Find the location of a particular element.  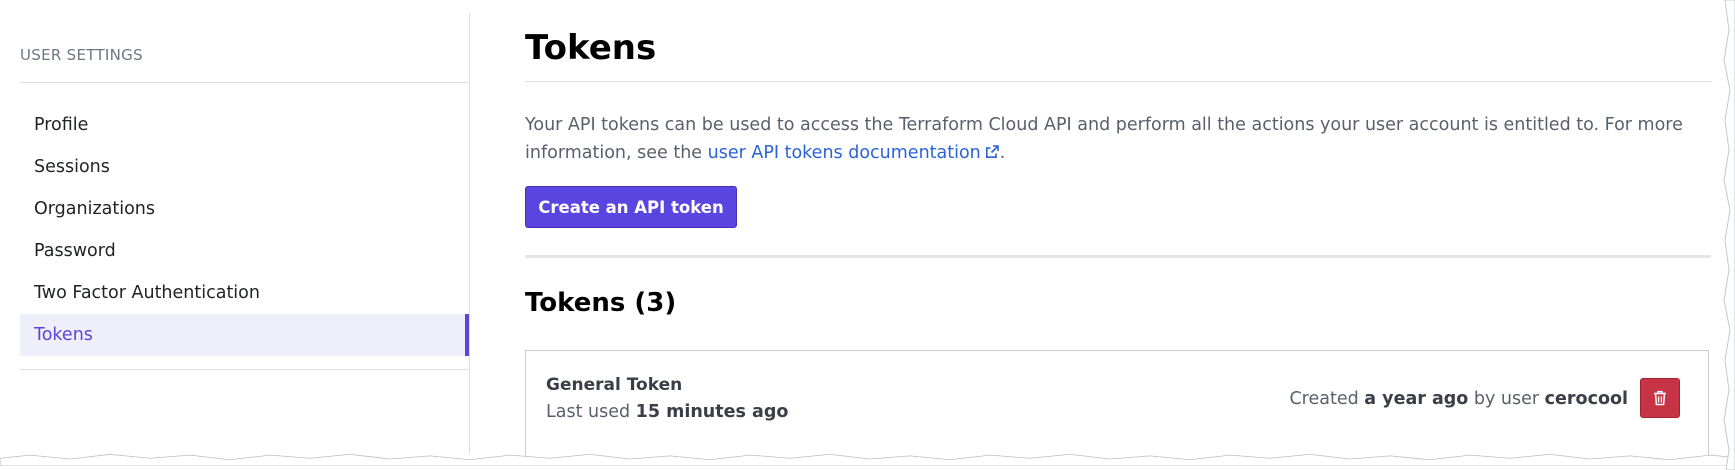

token-created-value: a year ago is located at coordinates (1416, 399).